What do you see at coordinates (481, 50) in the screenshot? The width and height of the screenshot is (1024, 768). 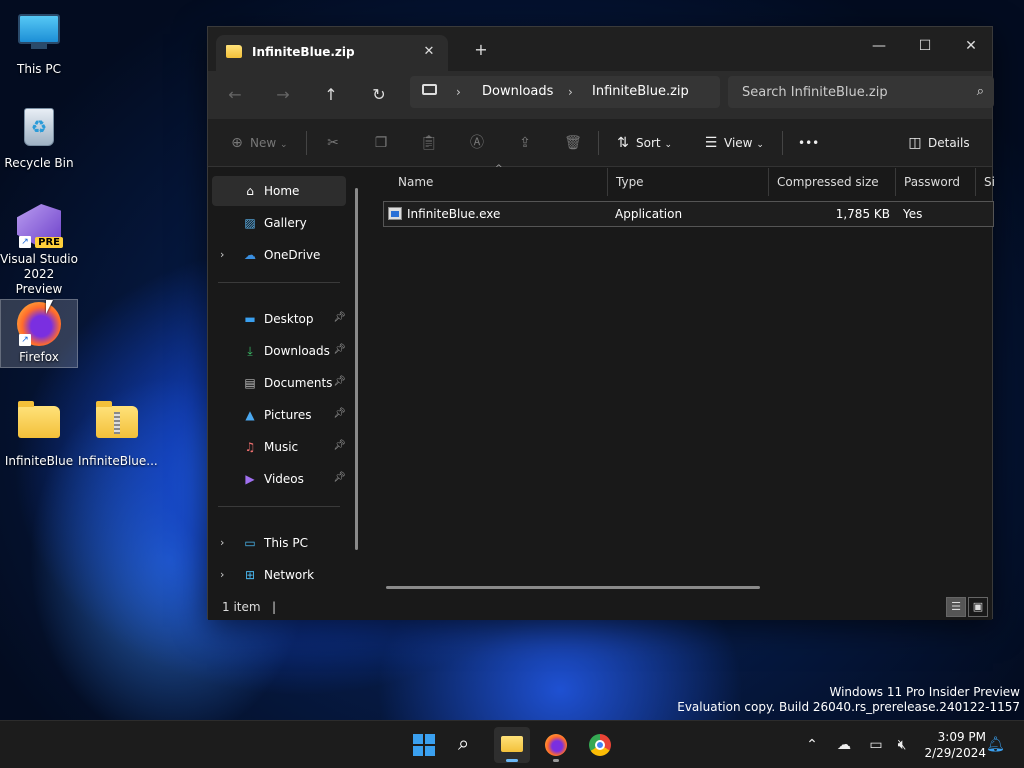 I see `new-tab-button: +` at bounding box center [481, 50].